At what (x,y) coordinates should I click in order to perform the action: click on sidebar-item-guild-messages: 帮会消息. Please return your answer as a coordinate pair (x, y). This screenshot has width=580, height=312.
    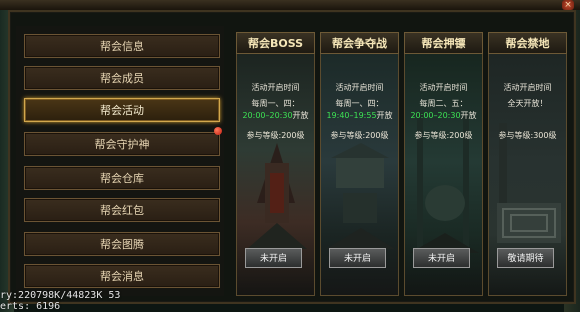
    Looking at the image, I should click on (122, 276).